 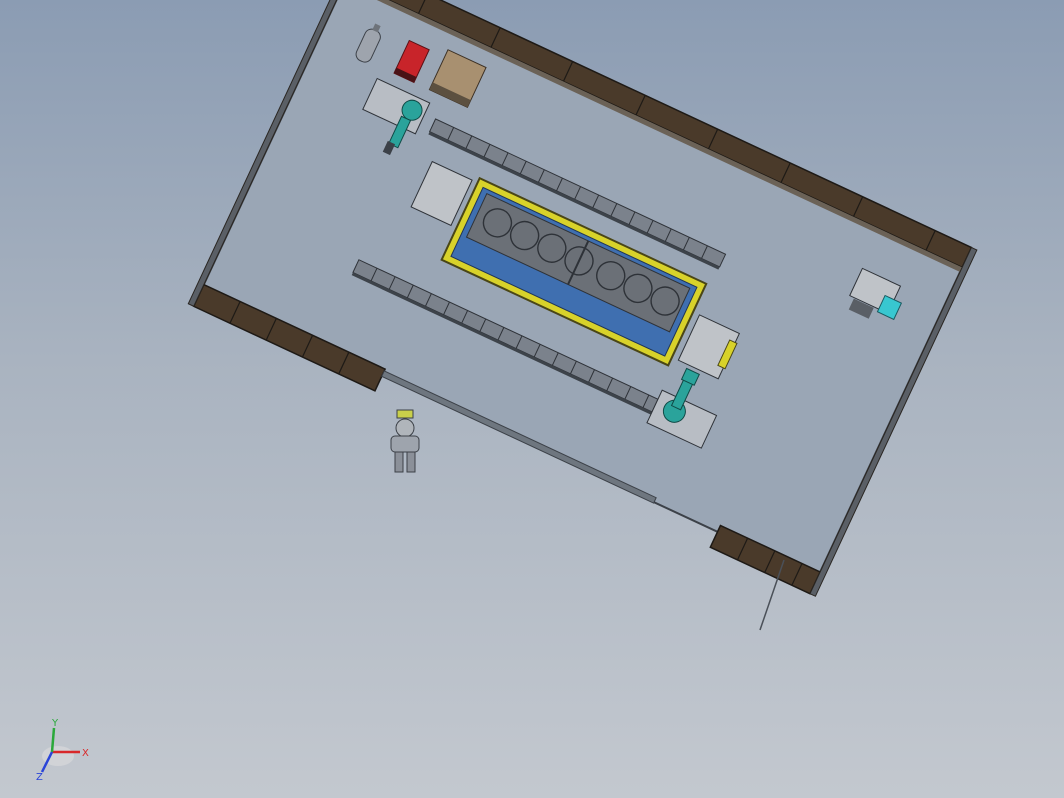 What do you see at coordinates (39, 777) in the screenshot?
I see `z-axis-label: Z` at bounding box center [39, 777].